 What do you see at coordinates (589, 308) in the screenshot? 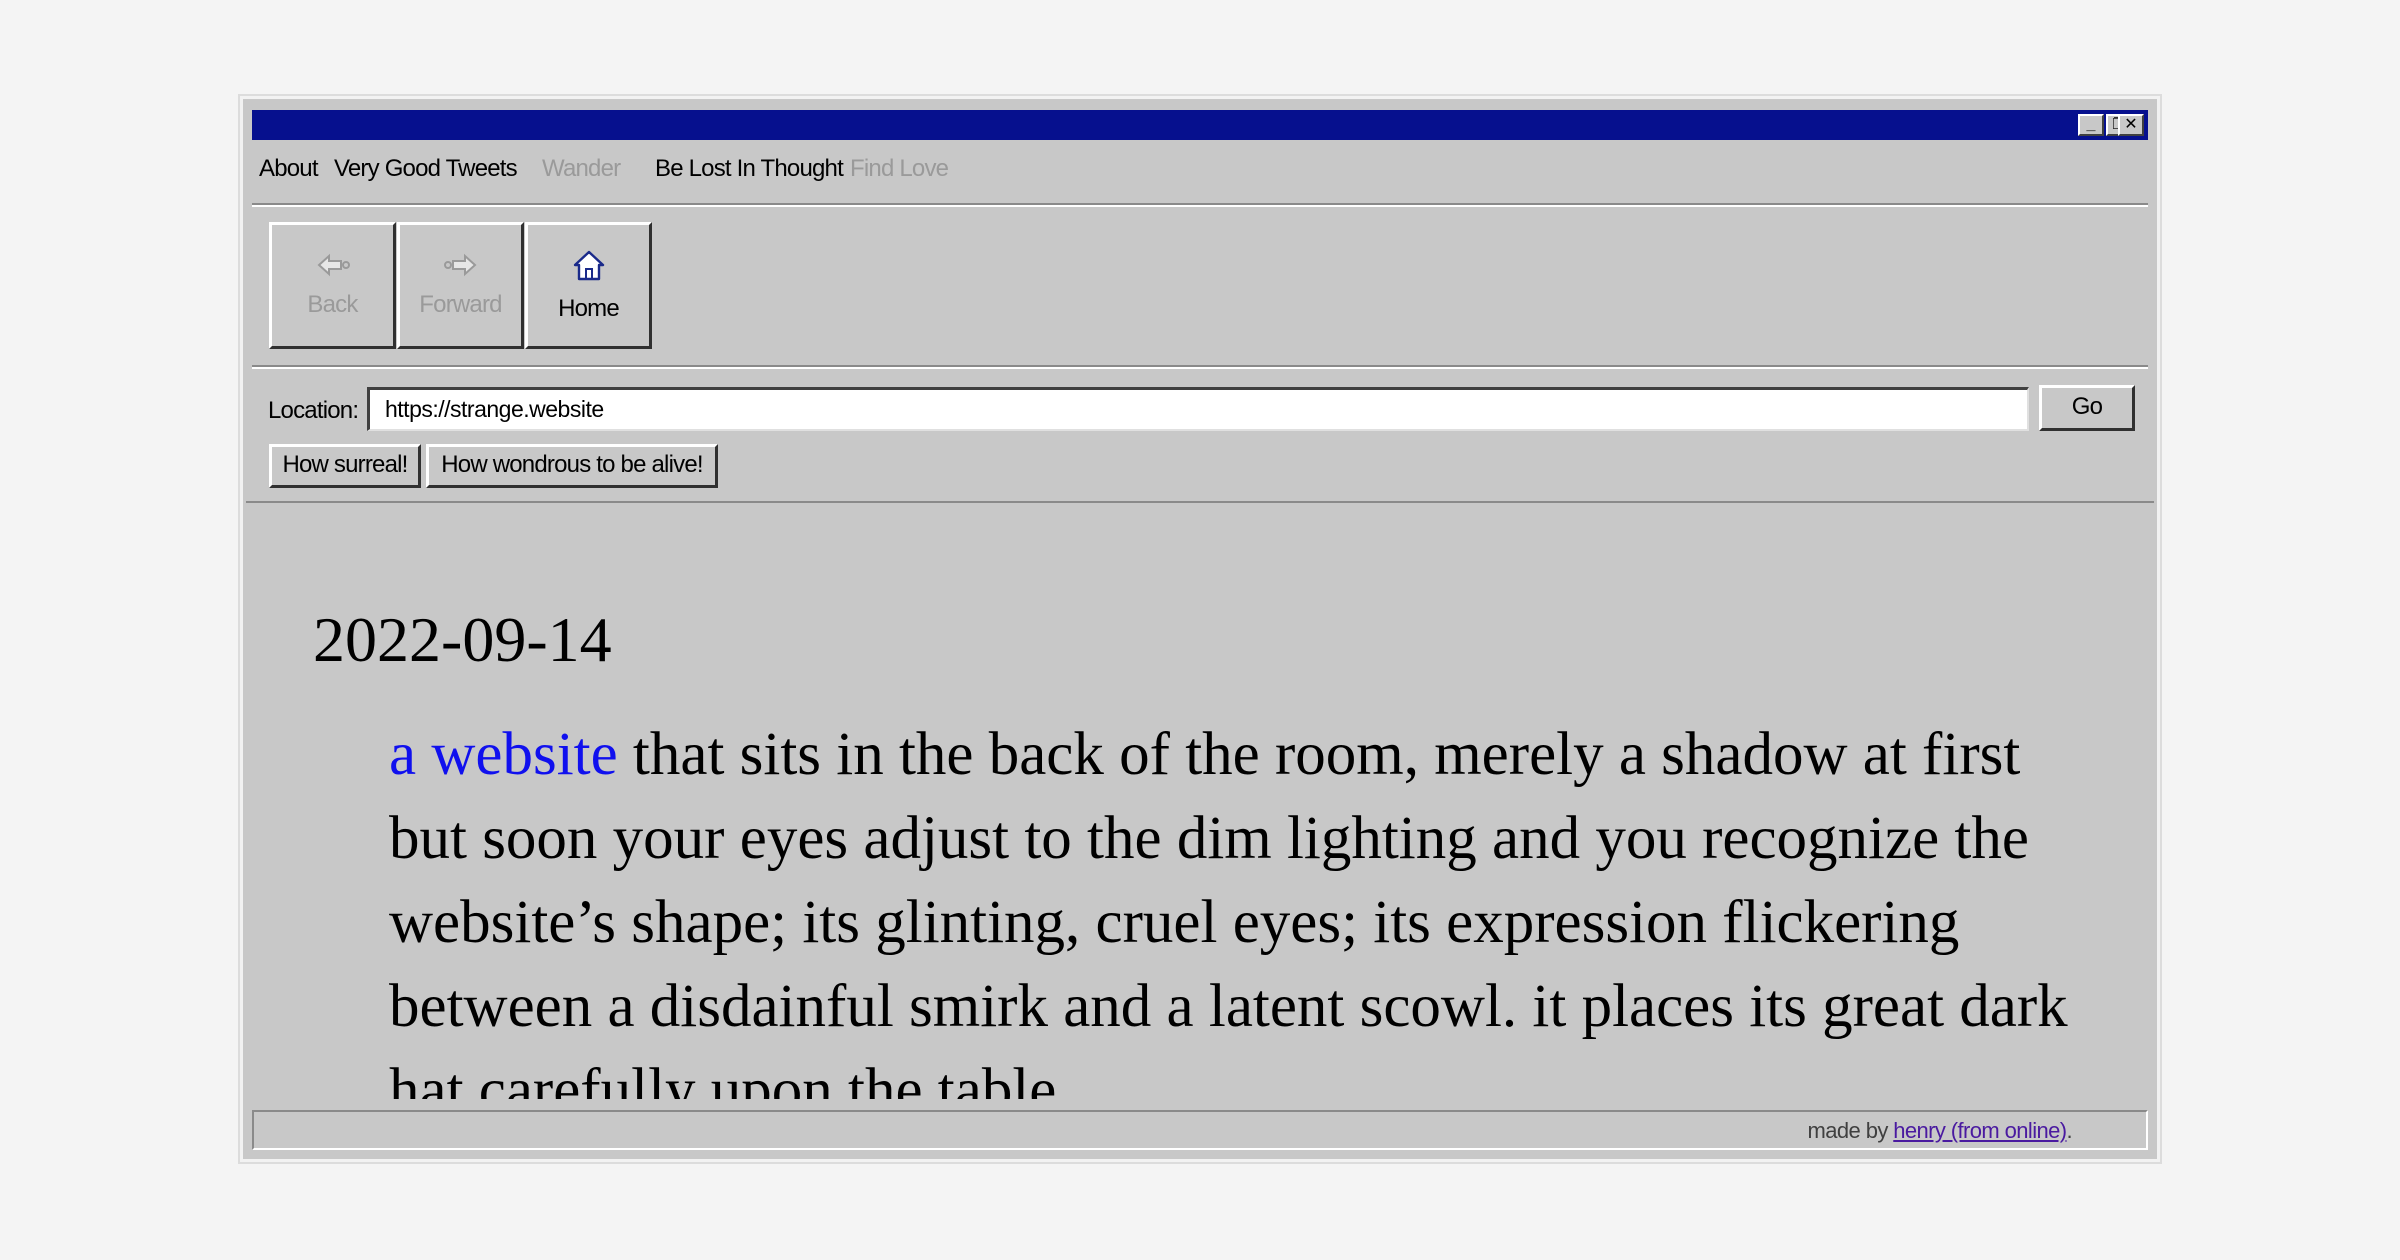
I see `home-label: Home` at bounding box center [589, 308].